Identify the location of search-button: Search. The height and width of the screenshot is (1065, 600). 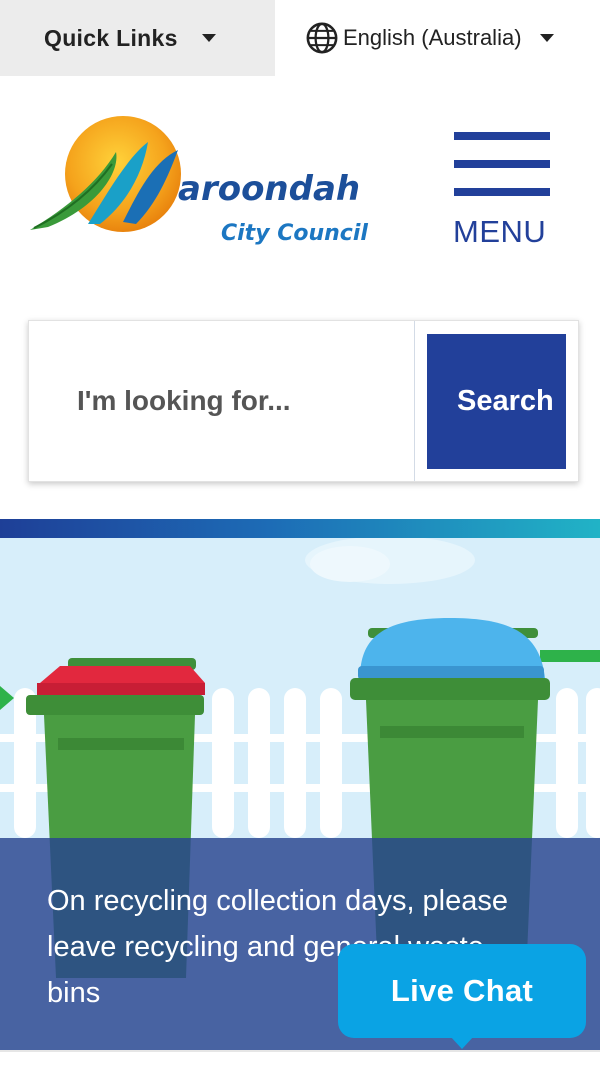
(496, 401).